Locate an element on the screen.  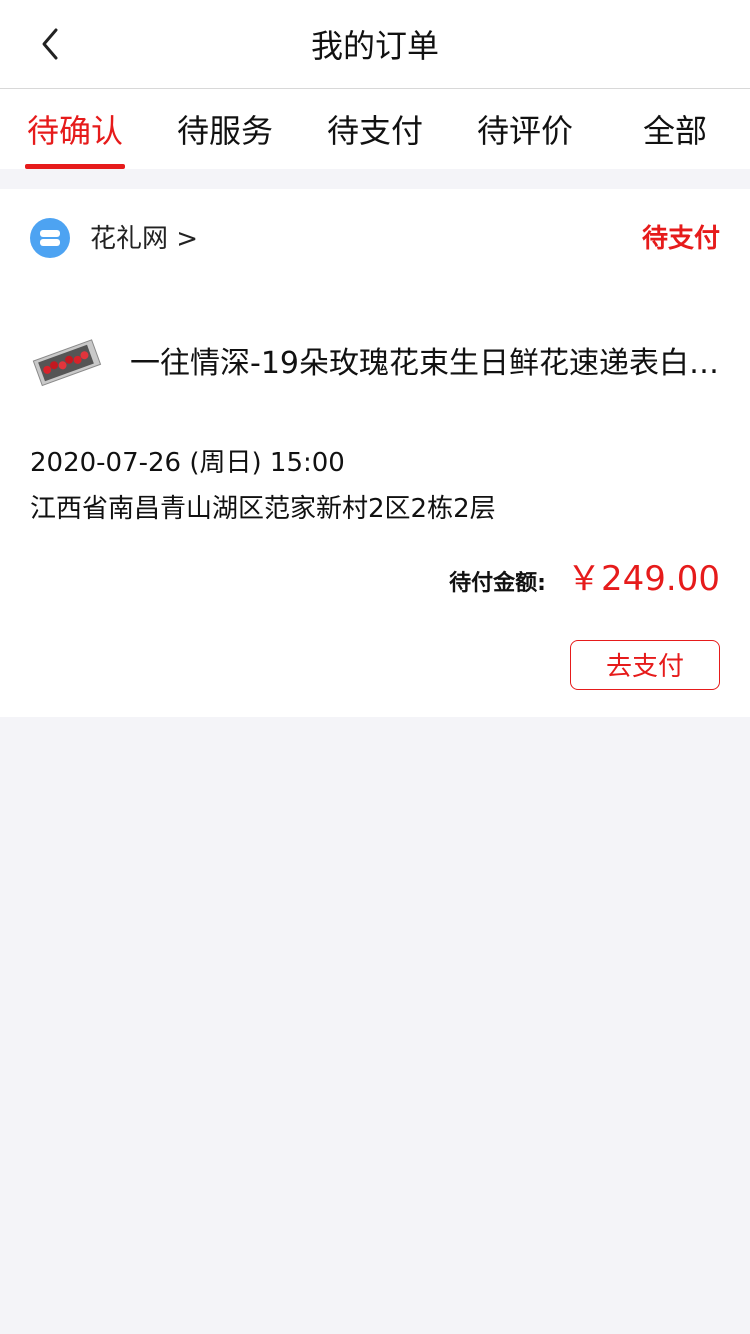
tab-label: 待支付 is located at coordinates (374, 131).